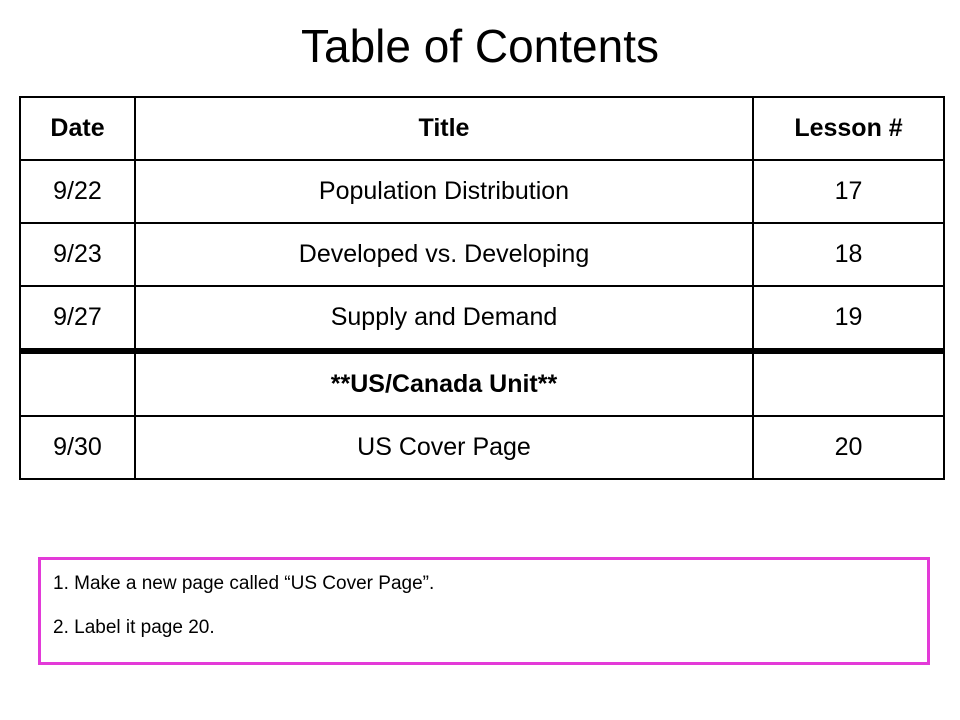  Describe the element at coordinates (444, 191) in the screenshot. I see `cell-title: Population Distribution` at that location.